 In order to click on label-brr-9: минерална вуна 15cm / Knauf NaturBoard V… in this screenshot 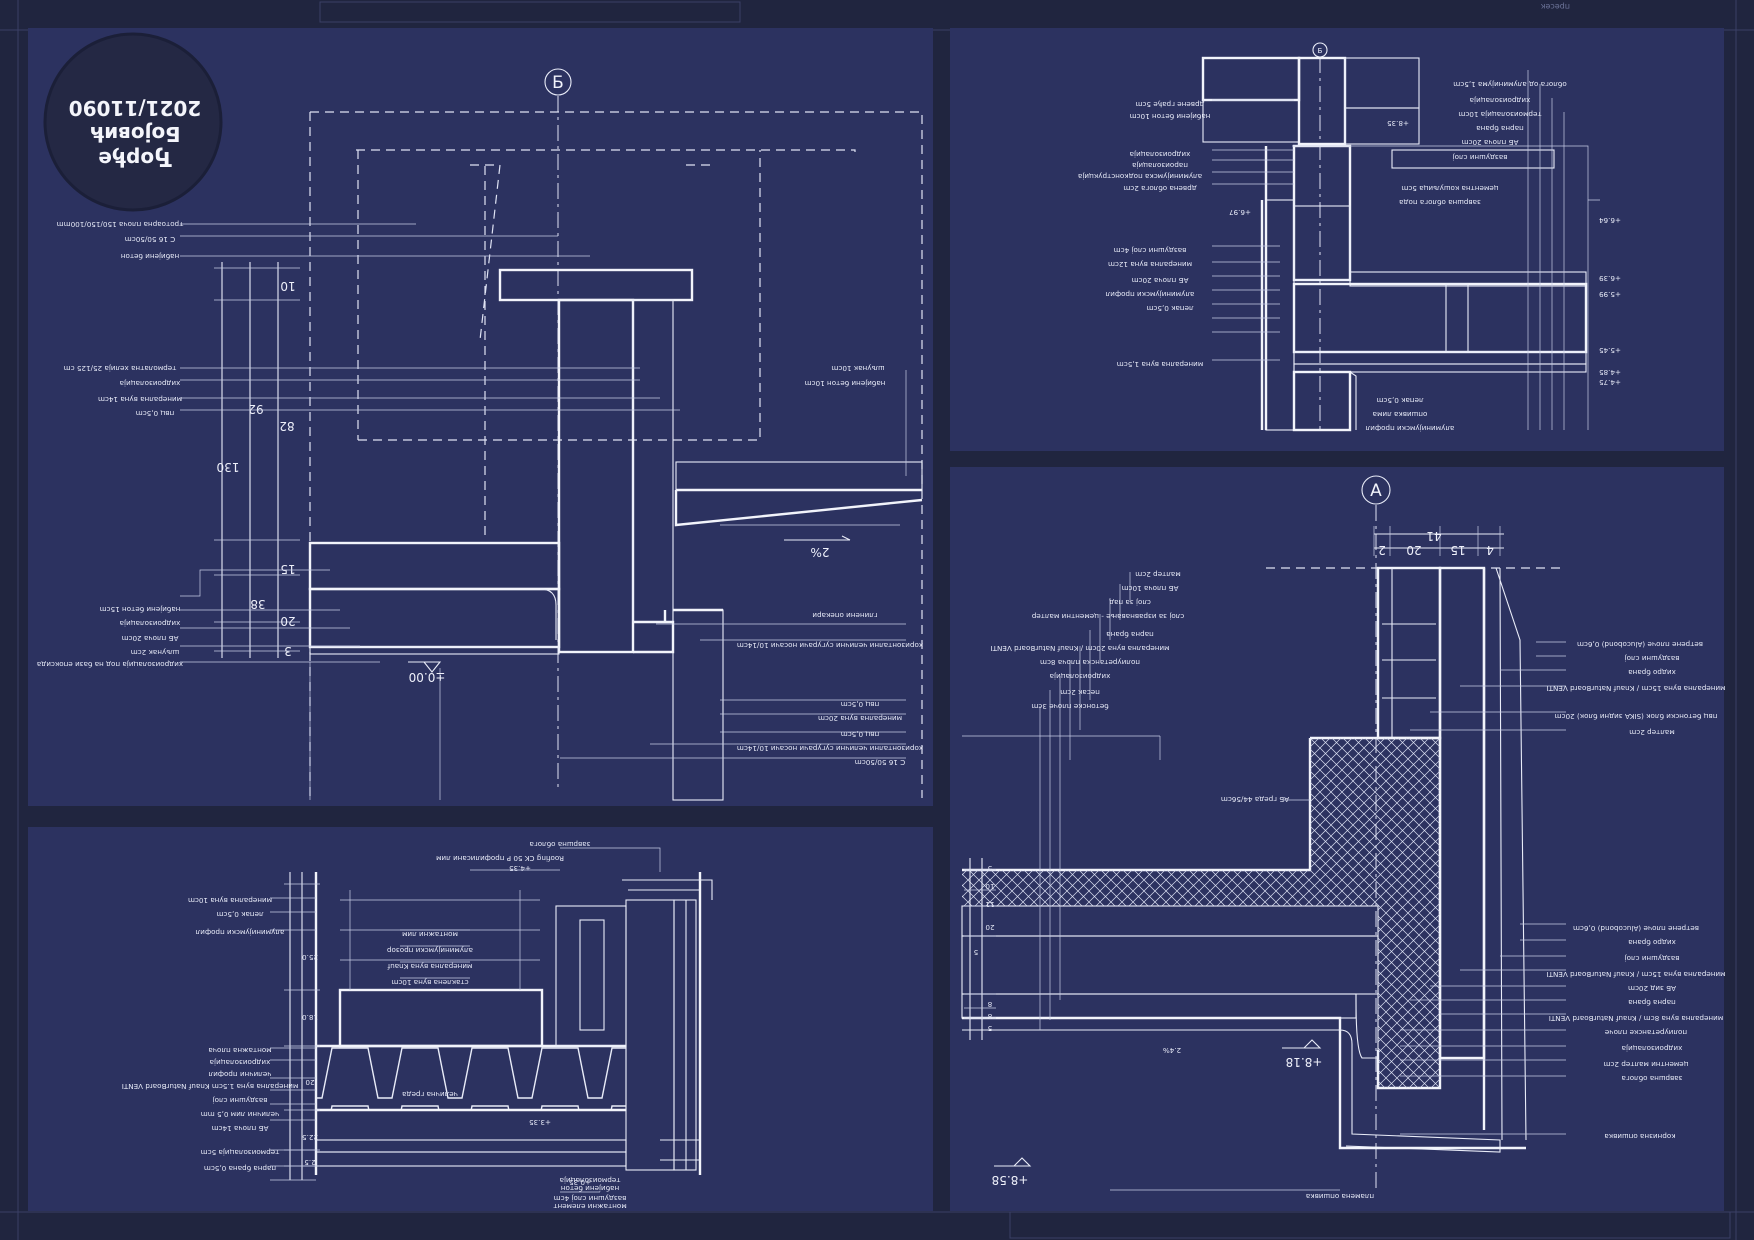, I will do `click(1635, 974)`.